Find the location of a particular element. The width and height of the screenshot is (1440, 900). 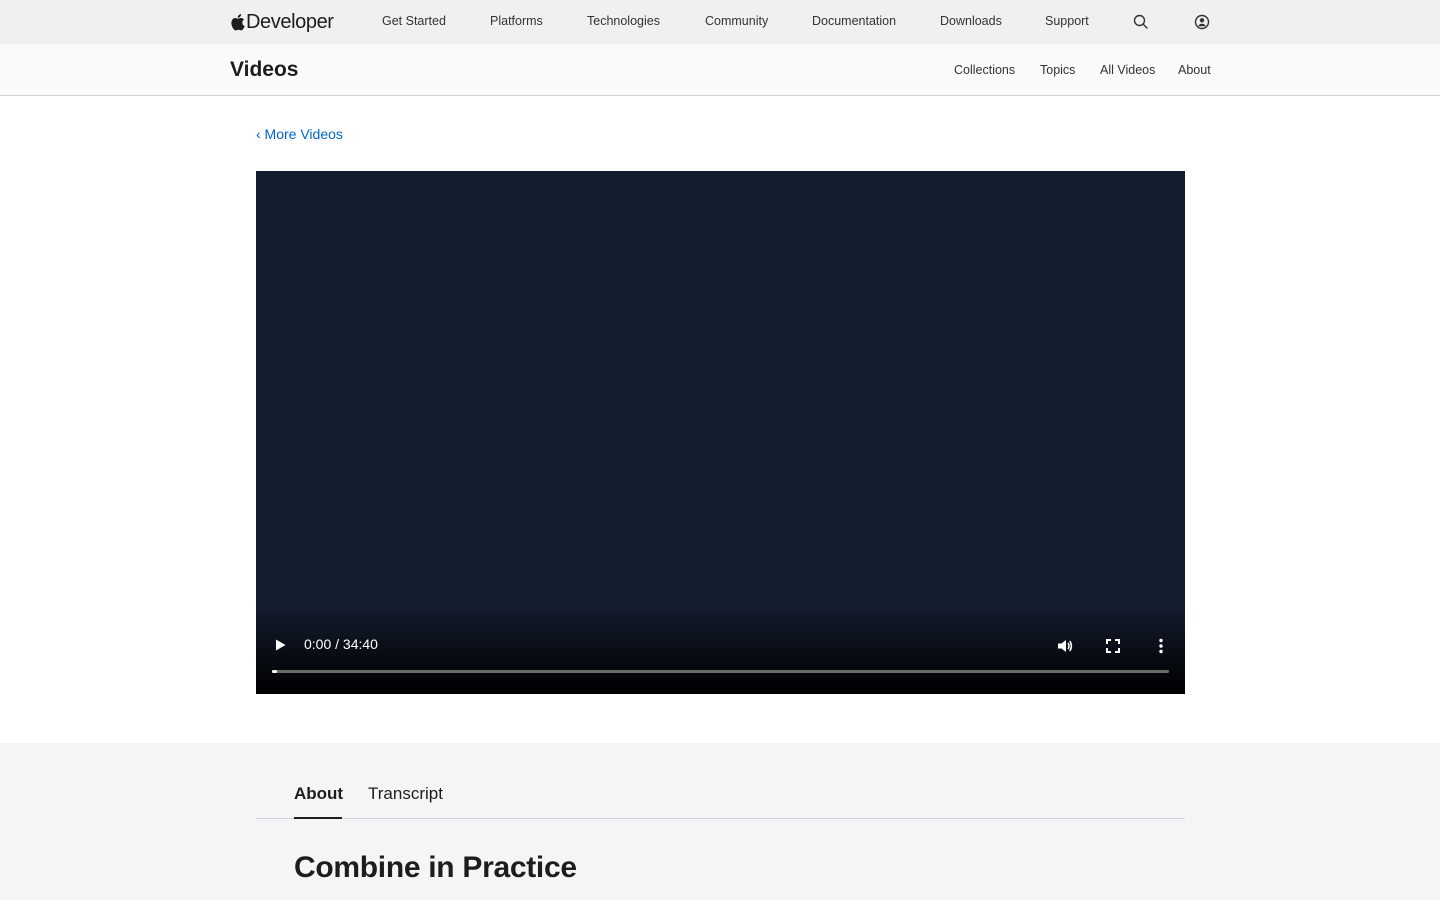

local-nav-collections: Collections is located at coordinates (984, 70).